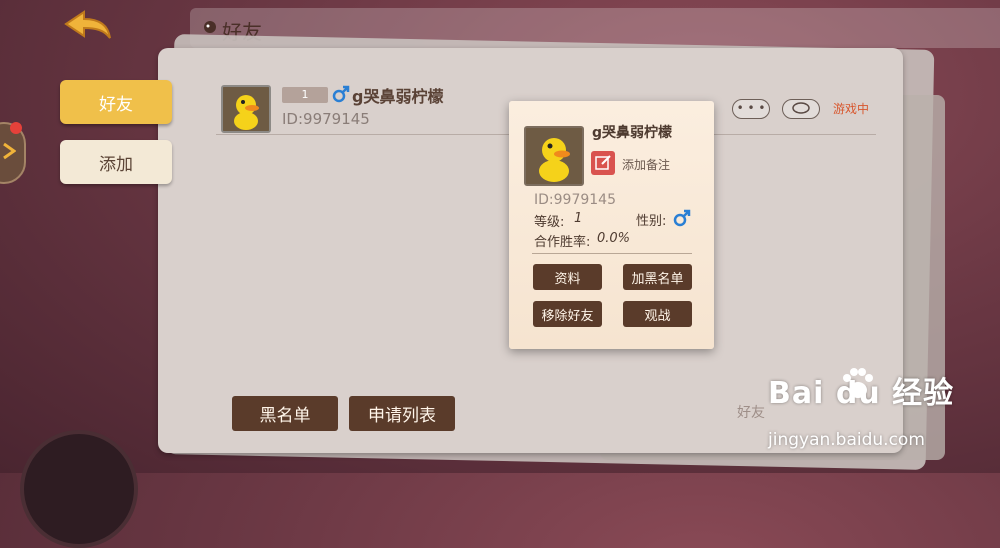 The height and width of the screenshot is (548, 1000). What do you see at coordinates (751, 413) in the screenshot?
I see `friend-count-label: 好友` at bounding box center [751, 413].